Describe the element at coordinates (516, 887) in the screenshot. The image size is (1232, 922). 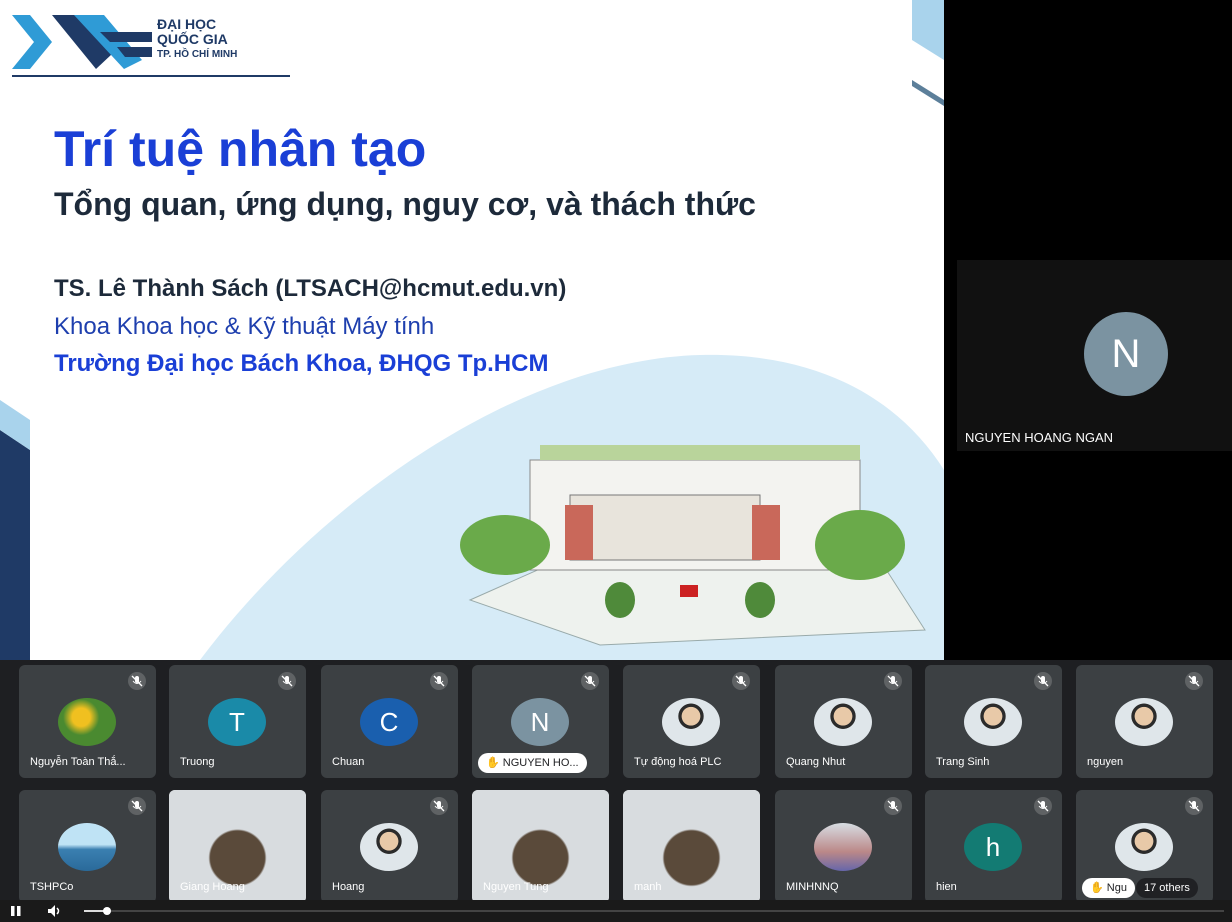
I see `participant-name: Nguyen Tung` at that location.